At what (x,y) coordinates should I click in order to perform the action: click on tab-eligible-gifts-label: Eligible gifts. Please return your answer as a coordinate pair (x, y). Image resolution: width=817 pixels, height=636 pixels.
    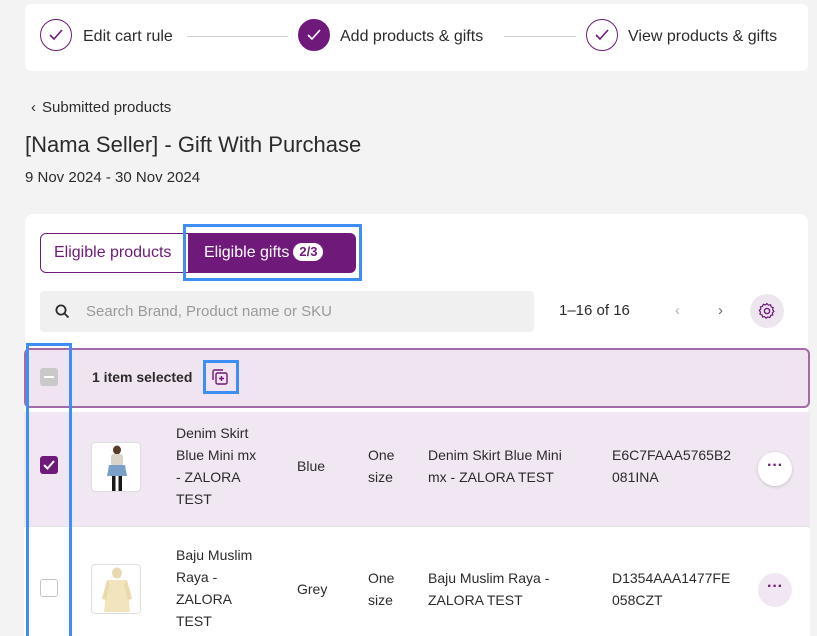
    Looking at the image, I should click on (247, 252).